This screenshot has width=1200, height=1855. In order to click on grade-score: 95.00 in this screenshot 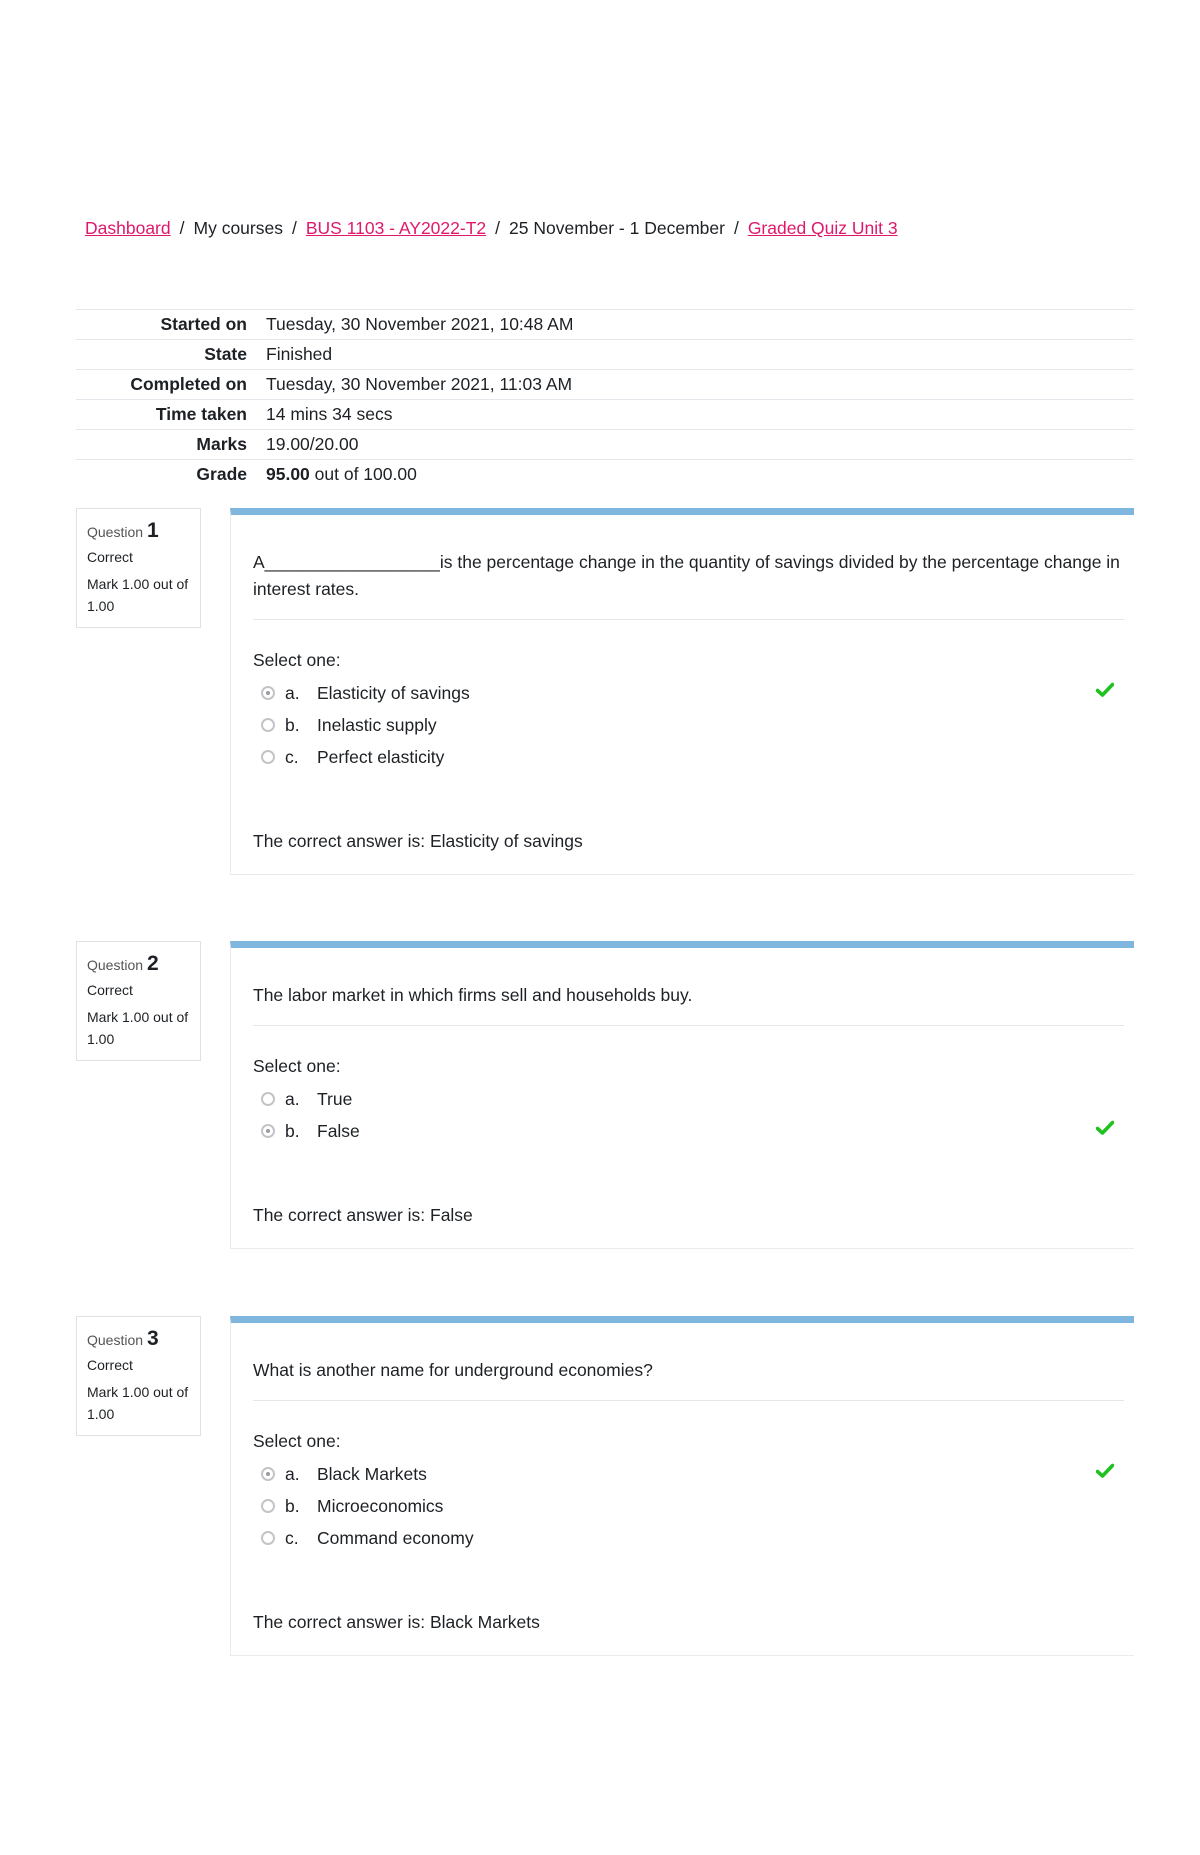, I will do `click(288, 474)`.